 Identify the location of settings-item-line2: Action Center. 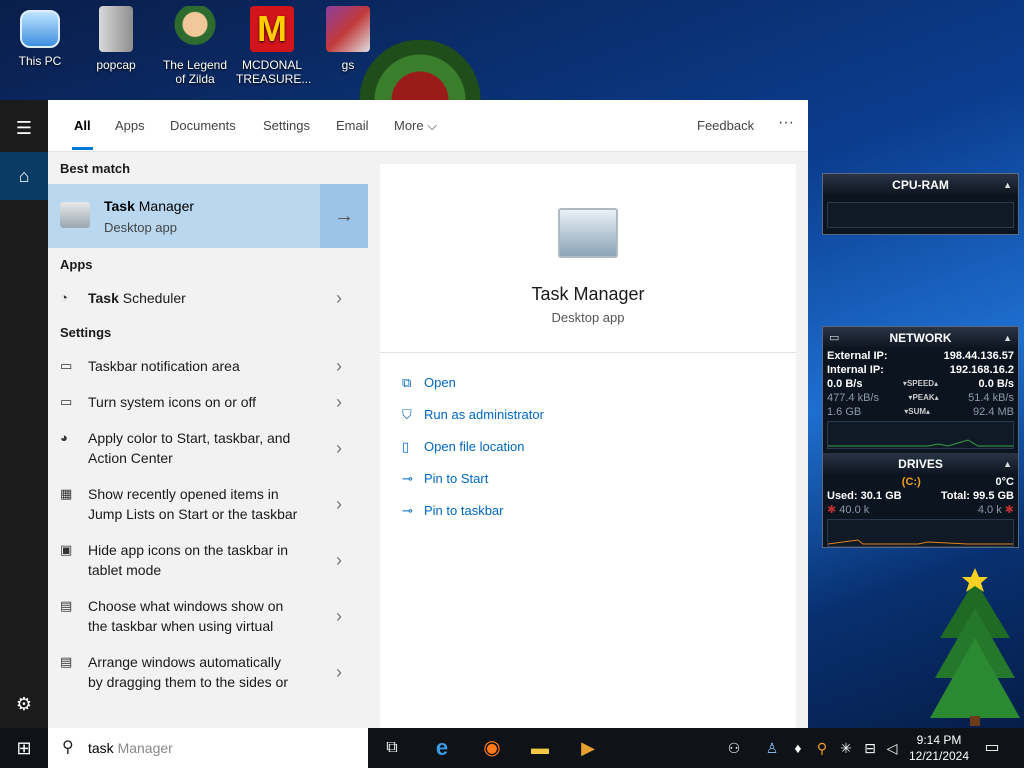
(130, 458).